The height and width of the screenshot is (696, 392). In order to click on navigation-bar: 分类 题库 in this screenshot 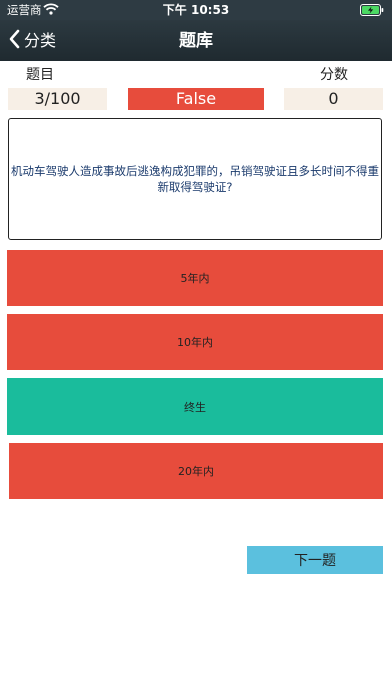, I will do `click(196, 40)`.